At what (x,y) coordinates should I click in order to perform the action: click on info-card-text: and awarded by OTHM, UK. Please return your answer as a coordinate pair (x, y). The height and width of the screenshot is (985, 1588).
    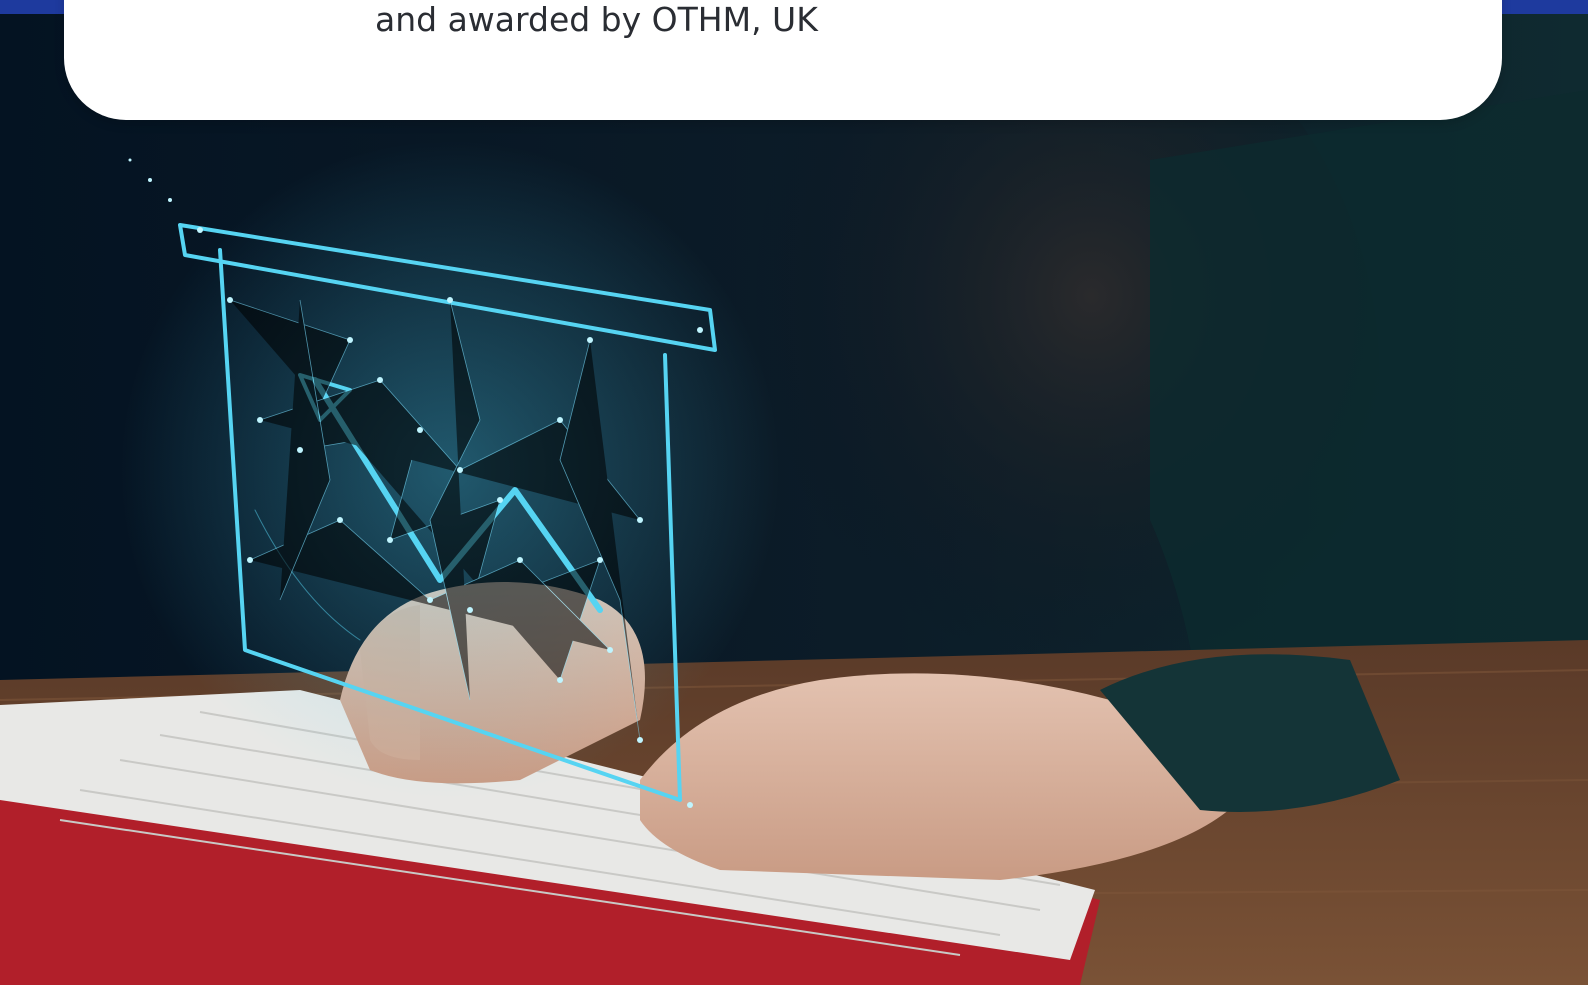
    Looking at the image, I should click on (596, 19).